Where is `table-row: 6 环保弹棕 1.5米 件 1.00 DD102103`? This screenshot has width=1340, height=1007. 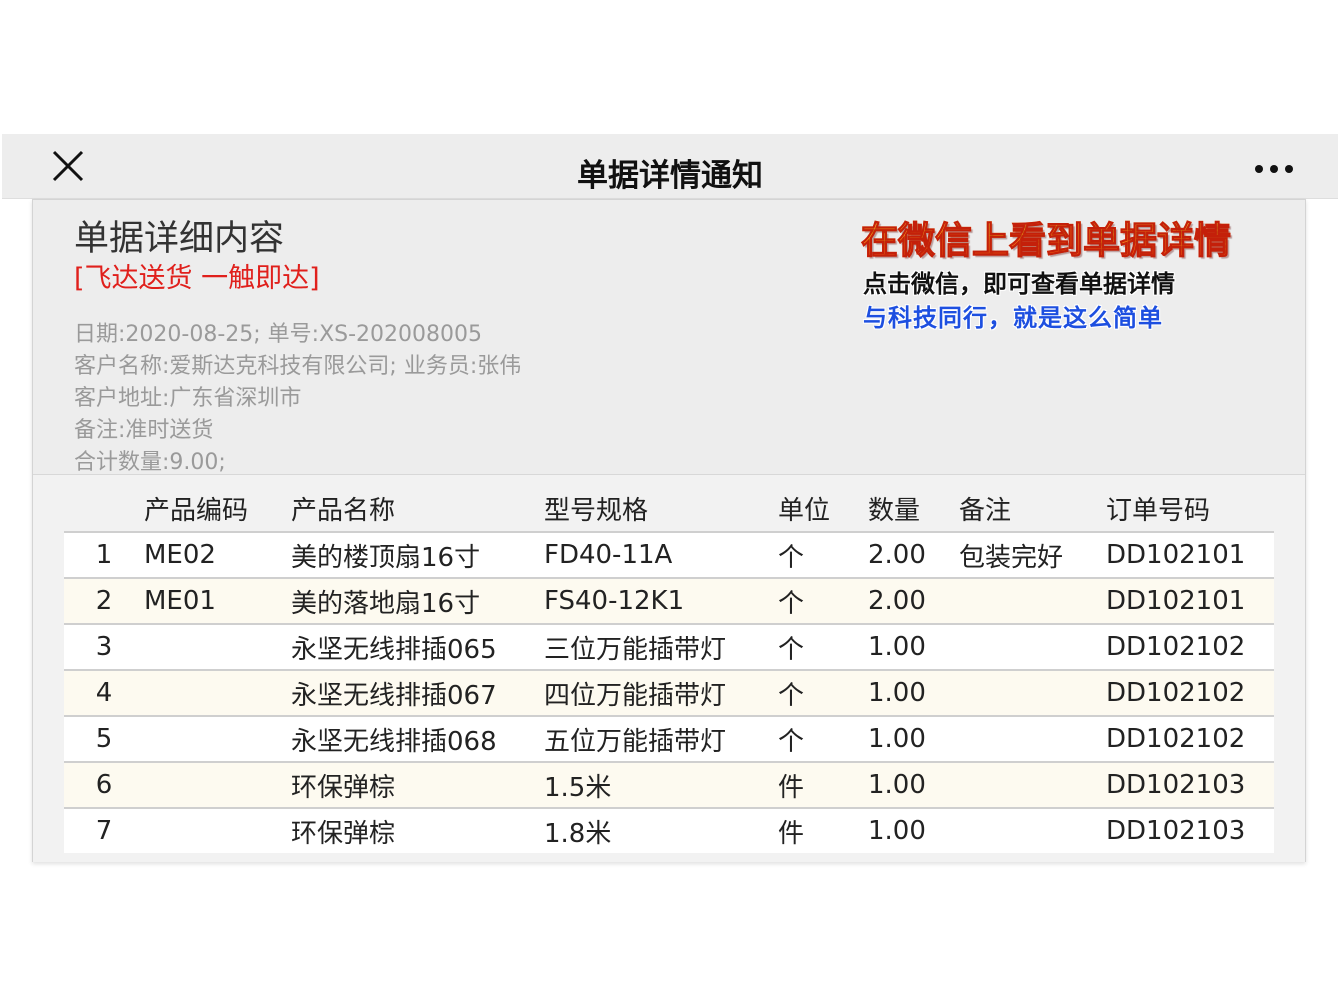 table-row: 6 环保弹棕 1.5米 件 1.00 DD102103 is located at coordinates (669, 785).